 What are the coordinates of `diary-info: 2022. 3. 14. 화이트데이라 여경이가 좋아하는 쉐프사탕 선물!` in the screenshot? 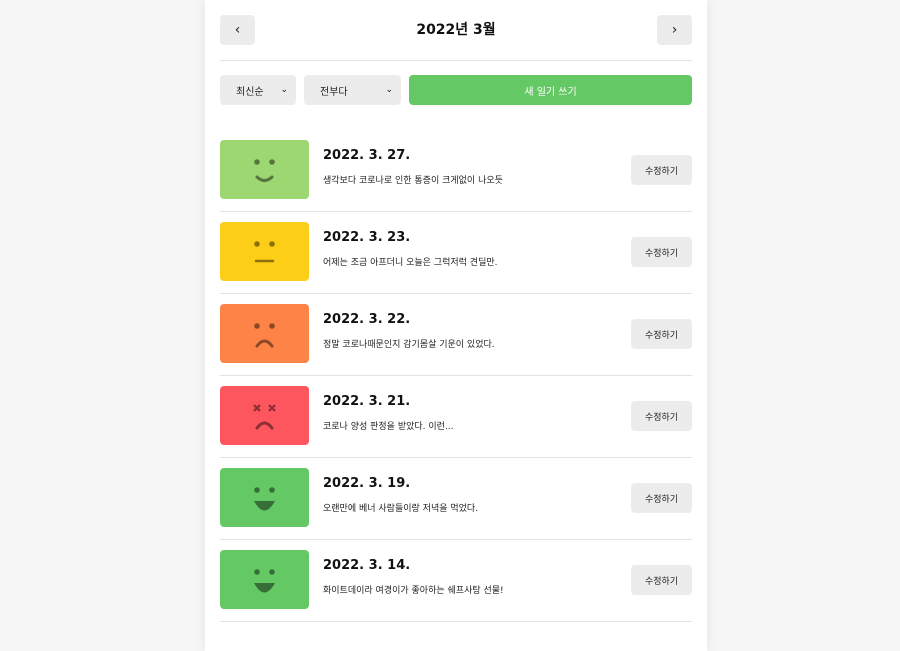 It's located at (473, 577).